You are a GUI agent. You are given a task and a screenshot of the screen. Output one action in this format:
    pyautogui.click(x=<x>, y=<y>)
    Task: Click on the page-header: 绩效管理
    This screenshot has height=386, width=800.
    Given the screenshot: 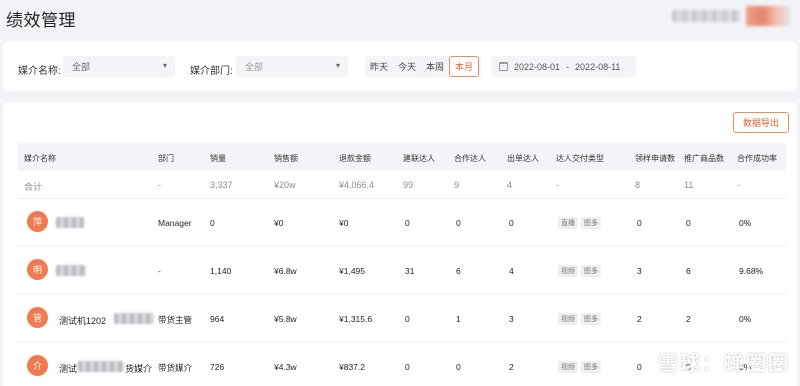 What is the action you would take?
    pyautogui.click(x=400, y=18)
    